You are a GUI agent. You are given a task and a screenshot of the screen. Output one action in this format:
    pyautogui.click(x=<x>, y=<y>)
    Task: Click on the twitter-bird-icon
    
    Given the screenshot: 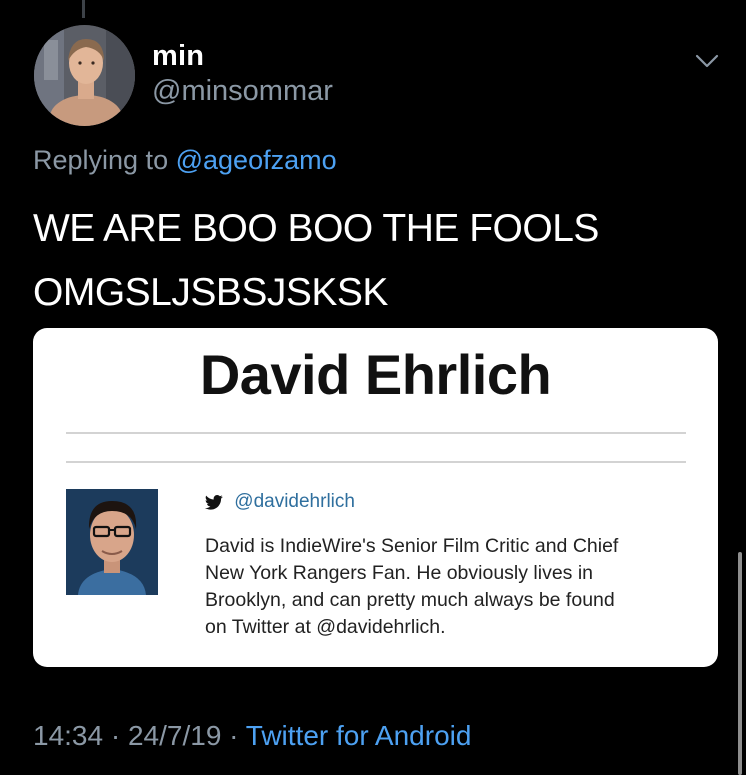 What is the action you would take?
    pyautogui.click(x=213, y=502)
    